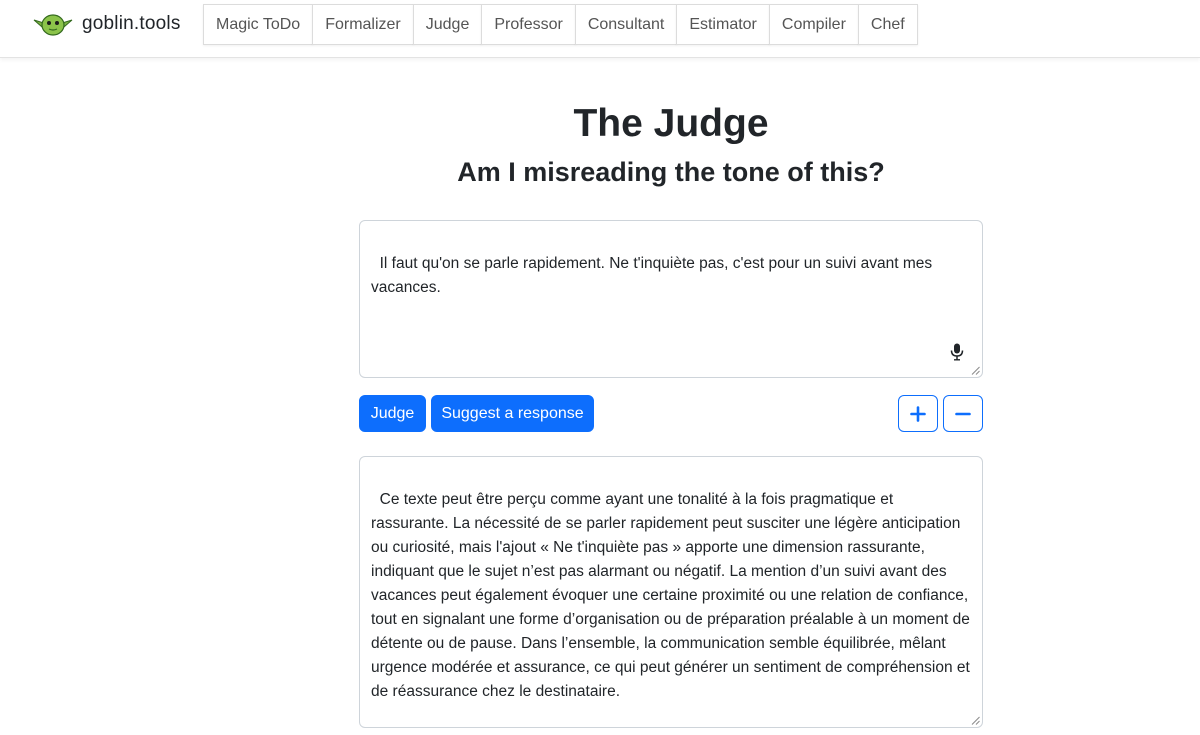  I want to click on judge-button: Judge, so click(392, 413).